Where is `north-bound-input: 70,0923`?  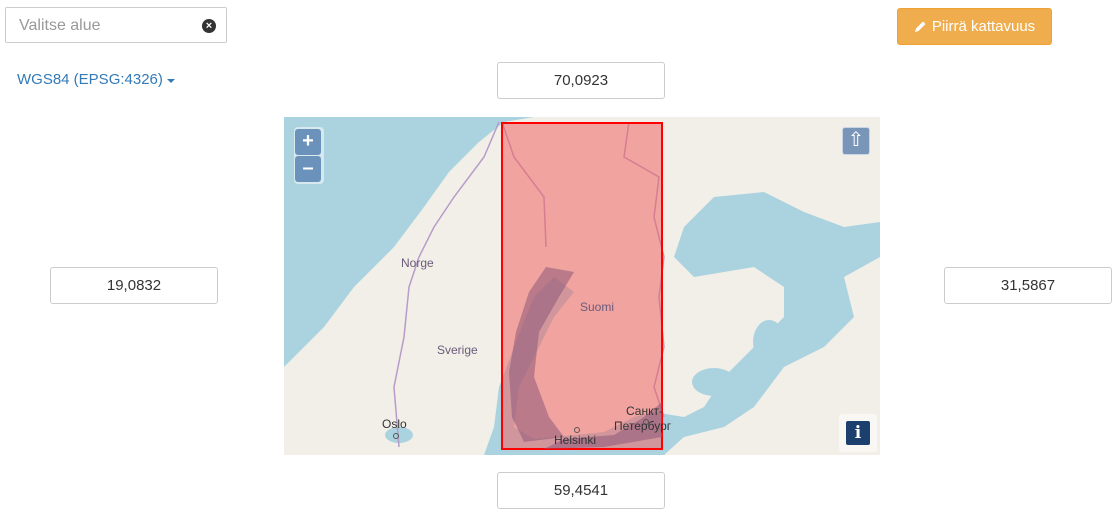
north-bound-input: 70,0923 is located at coordinates (581, 80).